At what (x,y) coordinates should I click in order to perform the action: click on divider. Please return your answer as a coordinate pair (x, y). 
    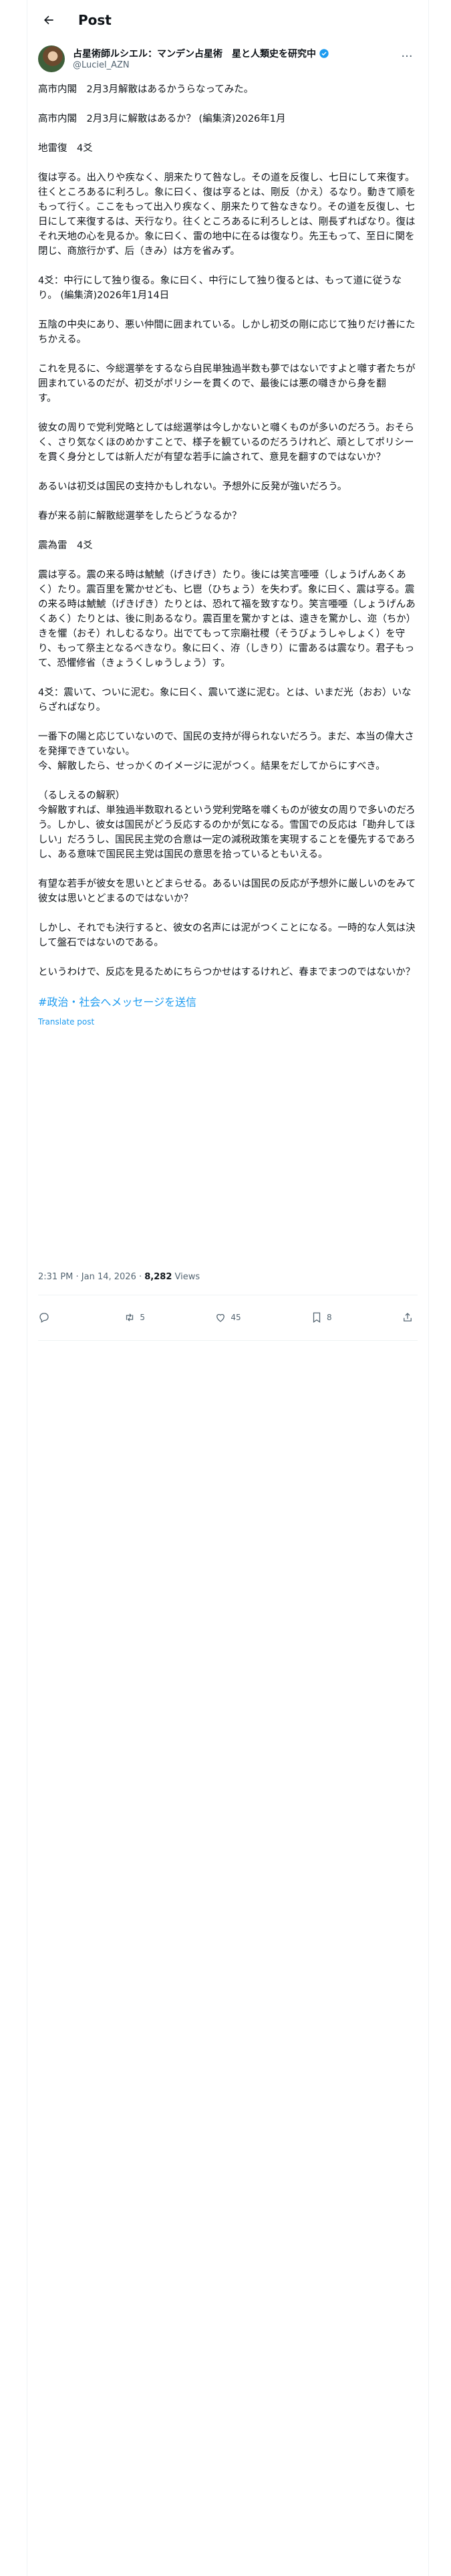
    Looking at the image, I should click on (228, 1340).